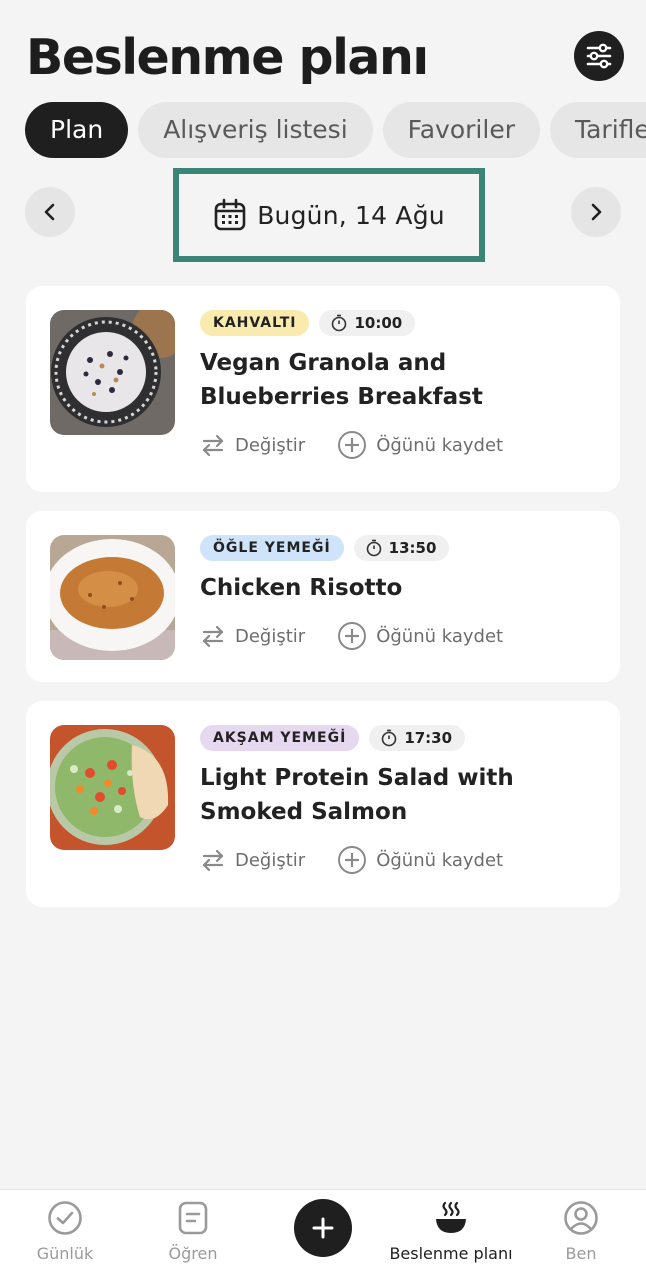 This screenshot has height=1280, width=646. What do you see at coordinates (65, 1218) in the screenshot?
I see `check-circle-icon` at bounding box center [65, 1218].